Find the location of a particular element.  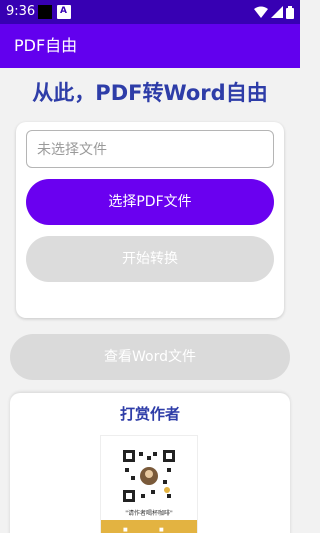

qr-code-icon is located at coordinates (149, 476).